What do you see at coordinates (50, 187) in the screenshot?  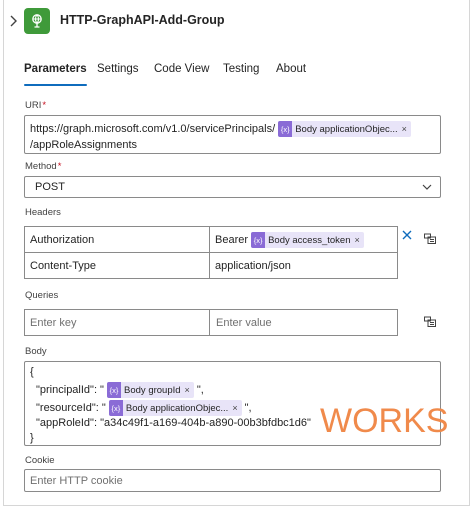 I see `method-value: POST` at bounding box center [50, 187].